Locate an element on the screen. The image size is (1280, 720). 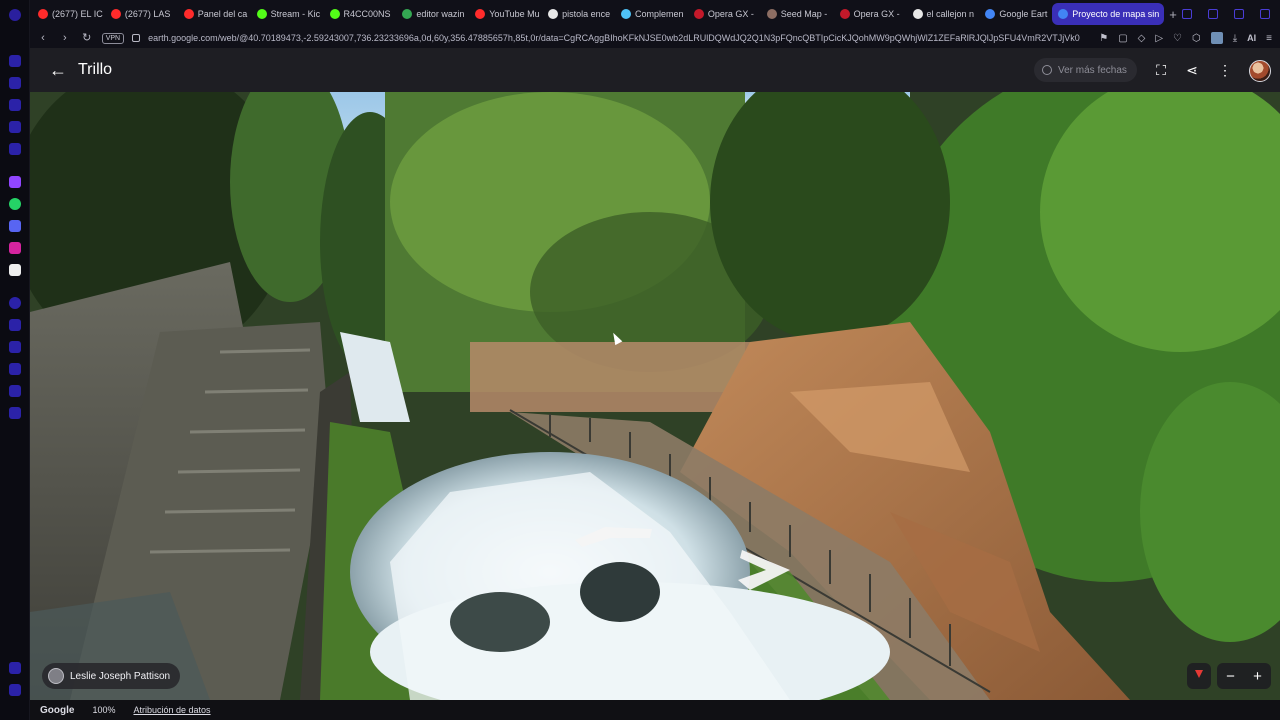
avatar is located at coordinates (1260, 71).